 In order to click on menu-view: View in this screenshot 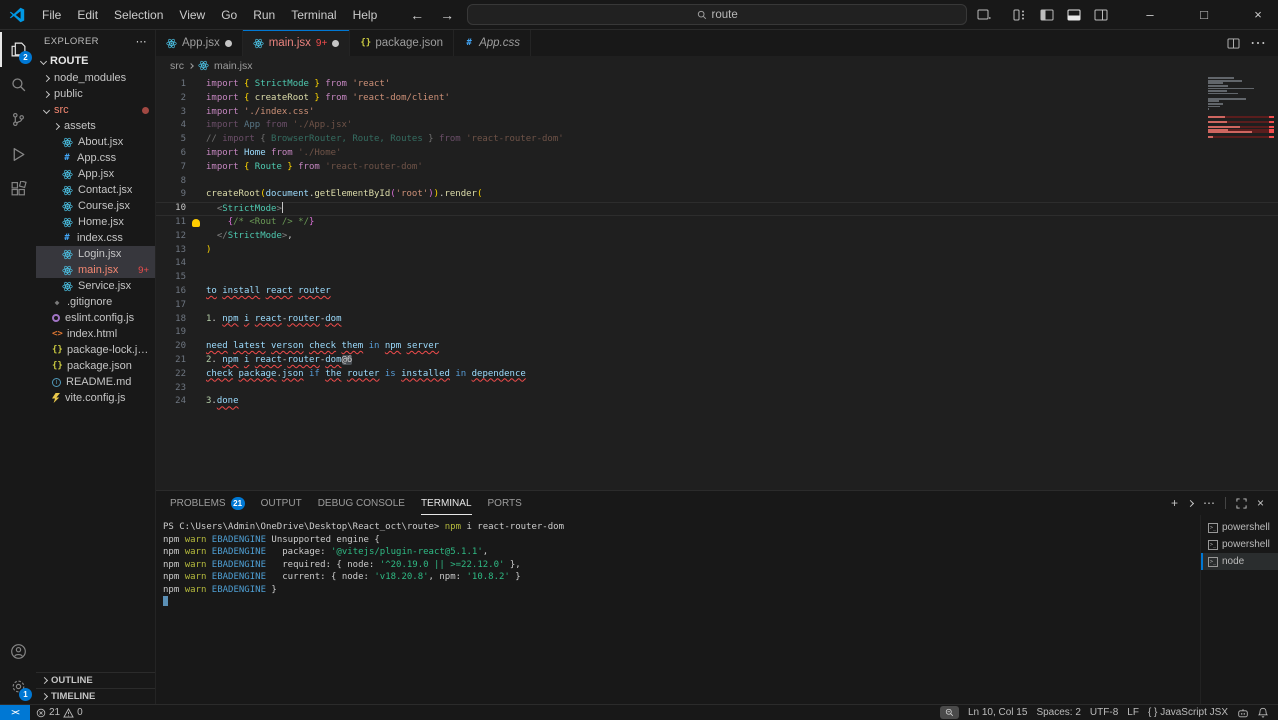, I will do `click(192, 15)`.